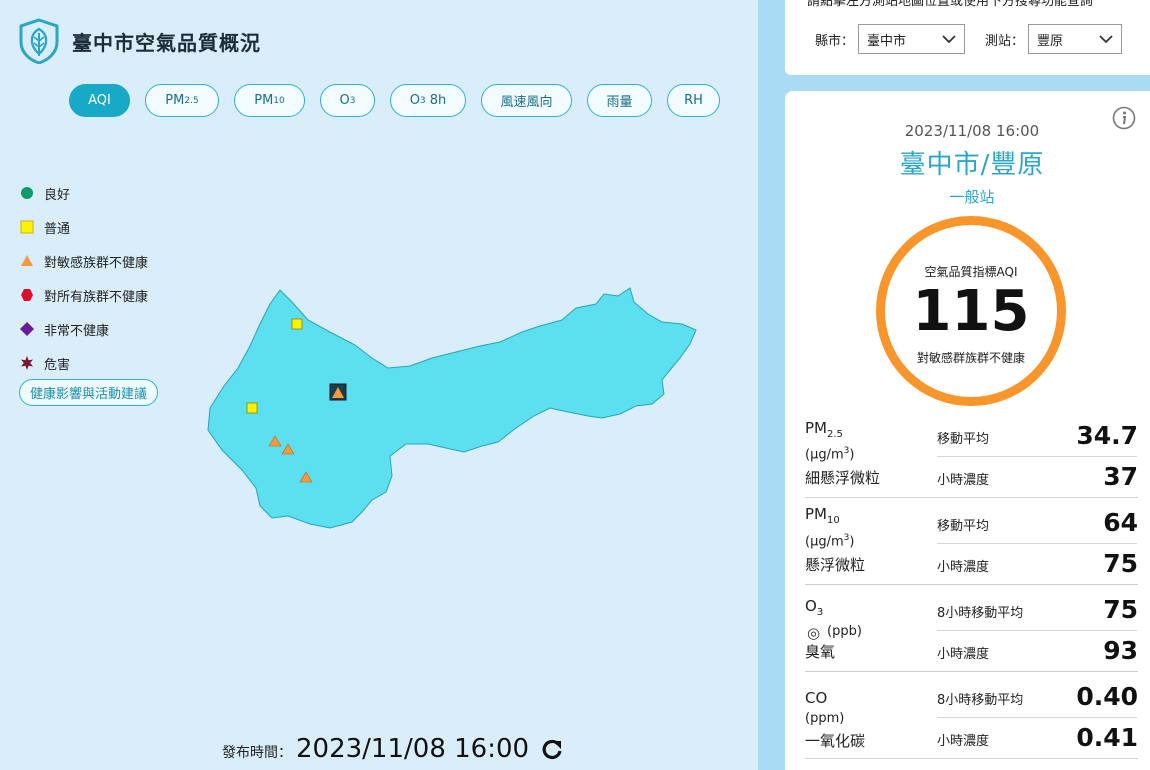 This screenshot has height=770, width=1150. Describe the element at coordinates (452, 408) in the screenshot. I see `taichung-region` at that location.